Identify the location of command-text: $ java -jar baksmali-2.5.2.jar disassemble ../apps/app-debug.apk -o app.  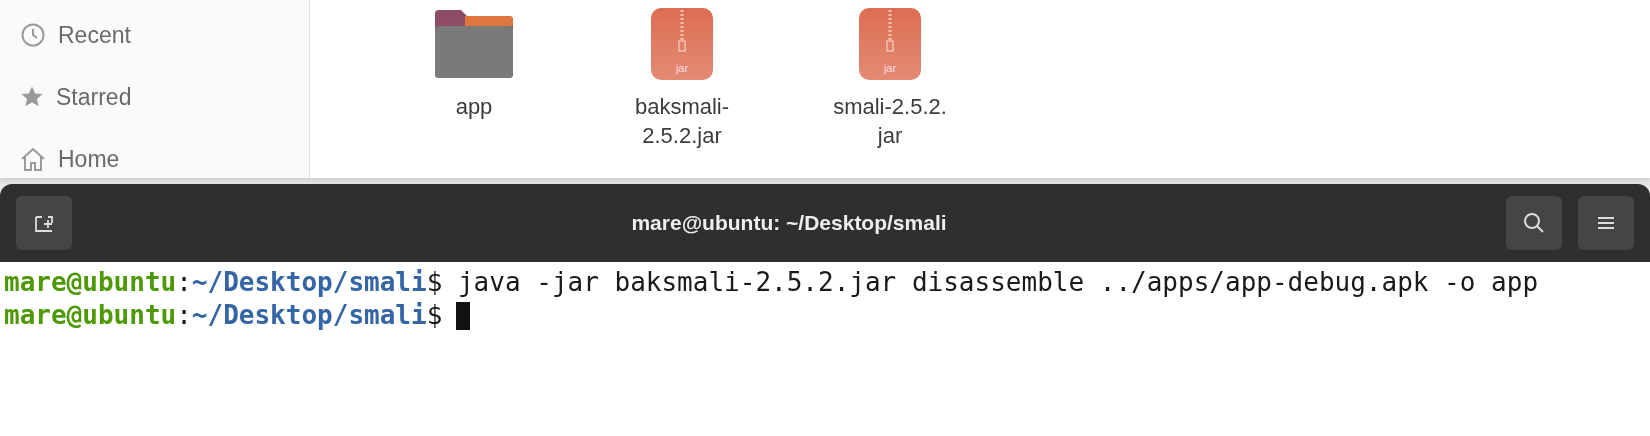
(982, 282).